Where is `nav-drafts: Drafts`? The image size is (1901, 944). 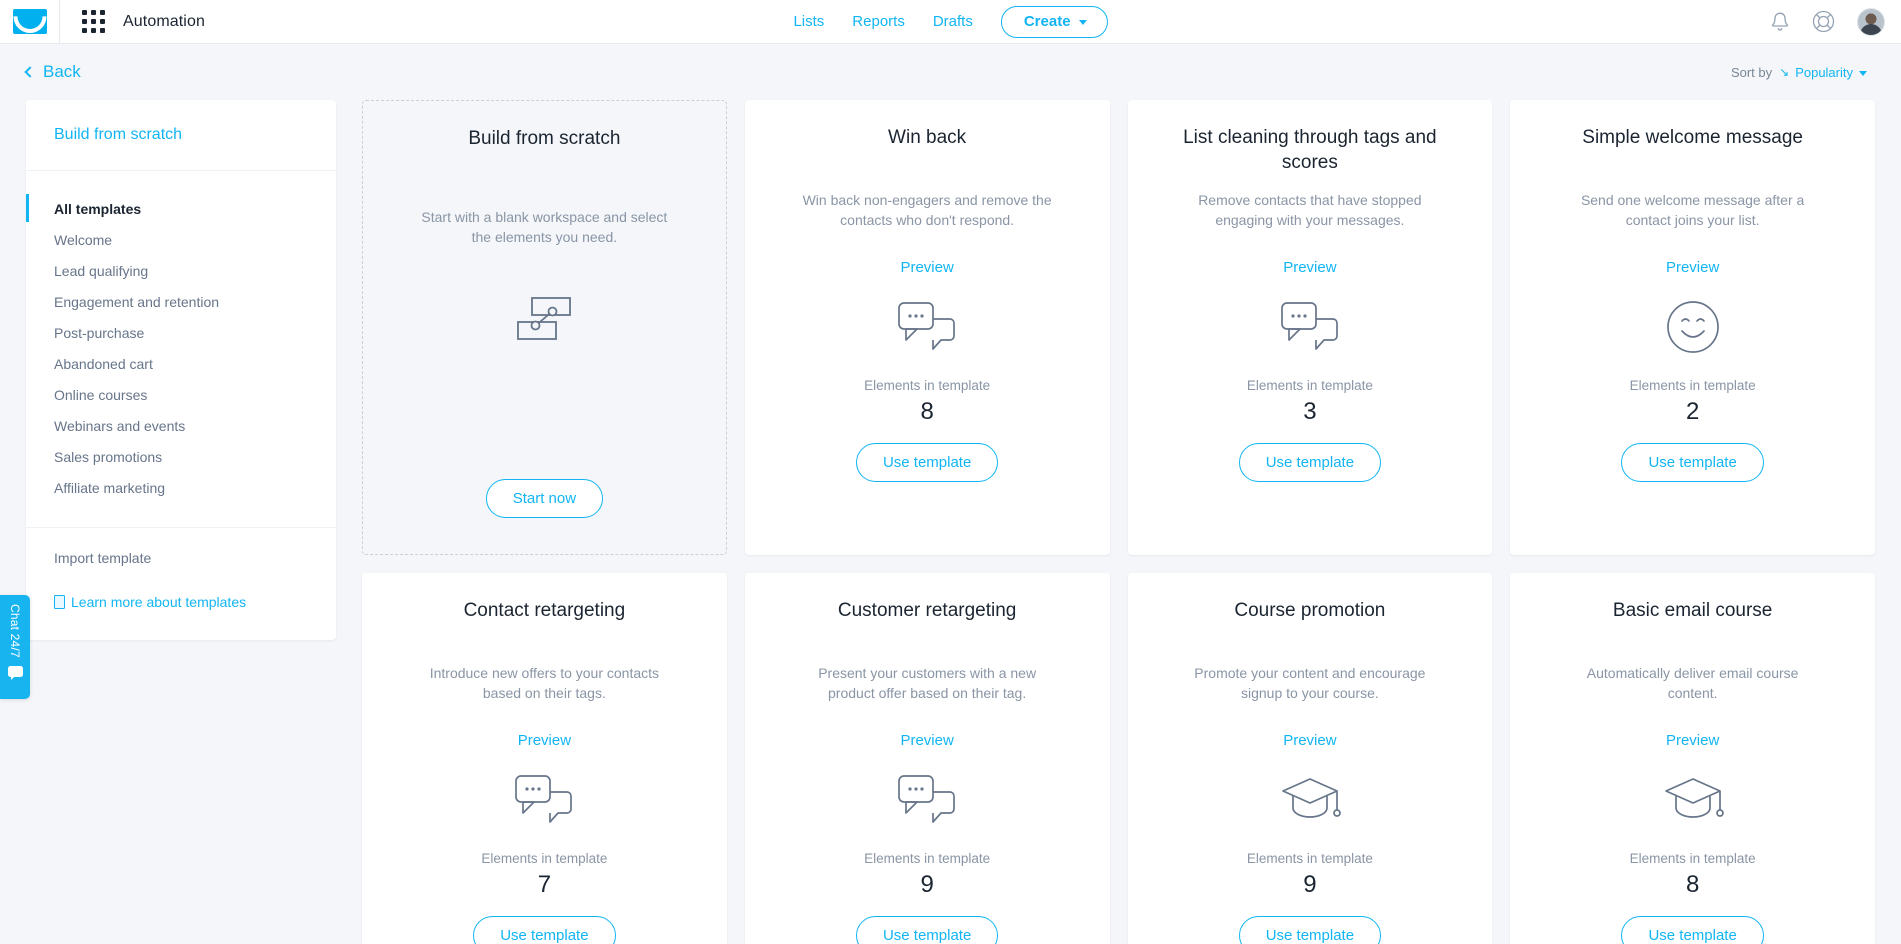 nav-drafts: Drafts is located at coordinates (953, 21).